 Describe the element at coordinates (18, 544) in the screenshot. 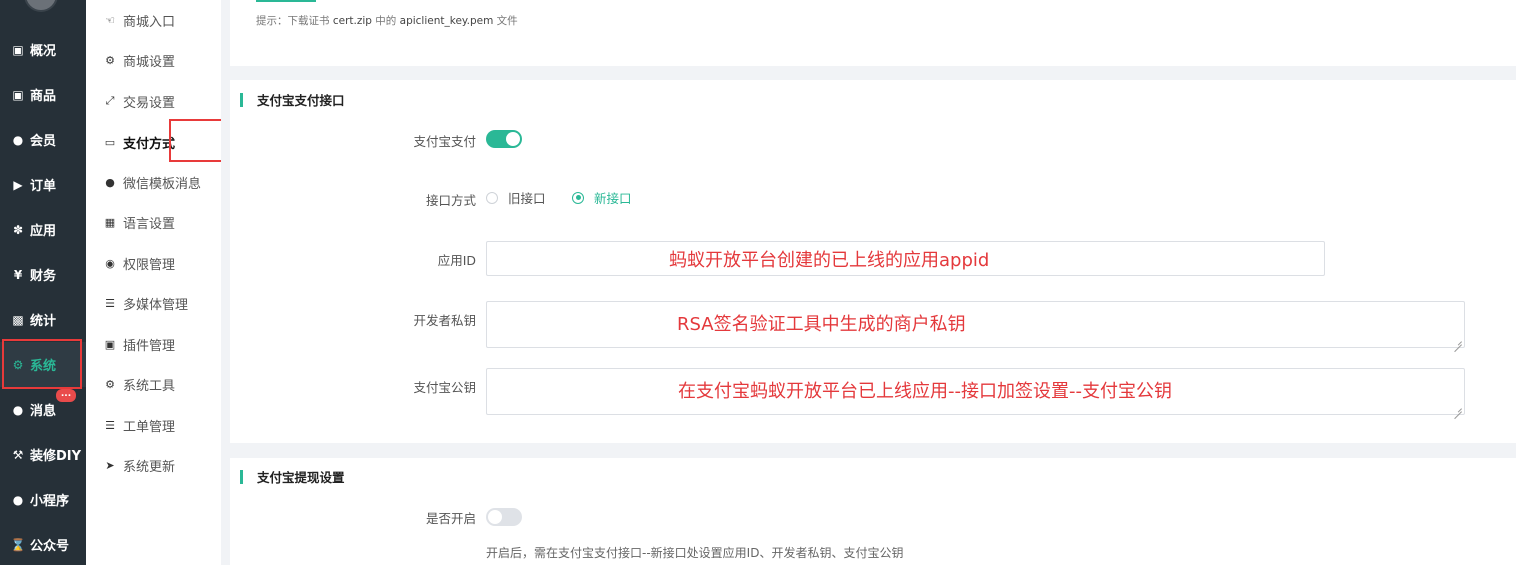

I see `hourglass-icon: ⌛` at that location.